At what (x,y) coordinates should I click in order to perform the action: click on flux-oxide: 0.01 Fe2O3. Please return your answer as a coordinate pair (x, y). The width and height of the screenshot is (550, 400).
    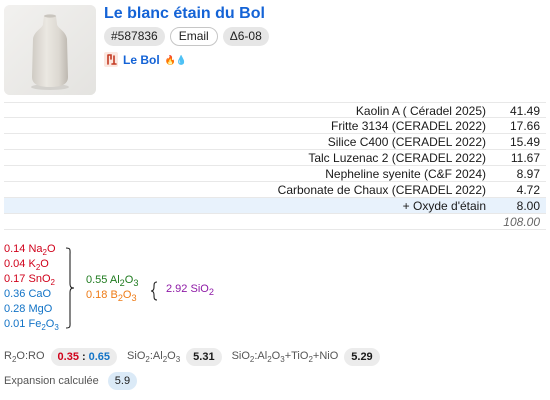
    Looking at the image, I should click on (31, 324).